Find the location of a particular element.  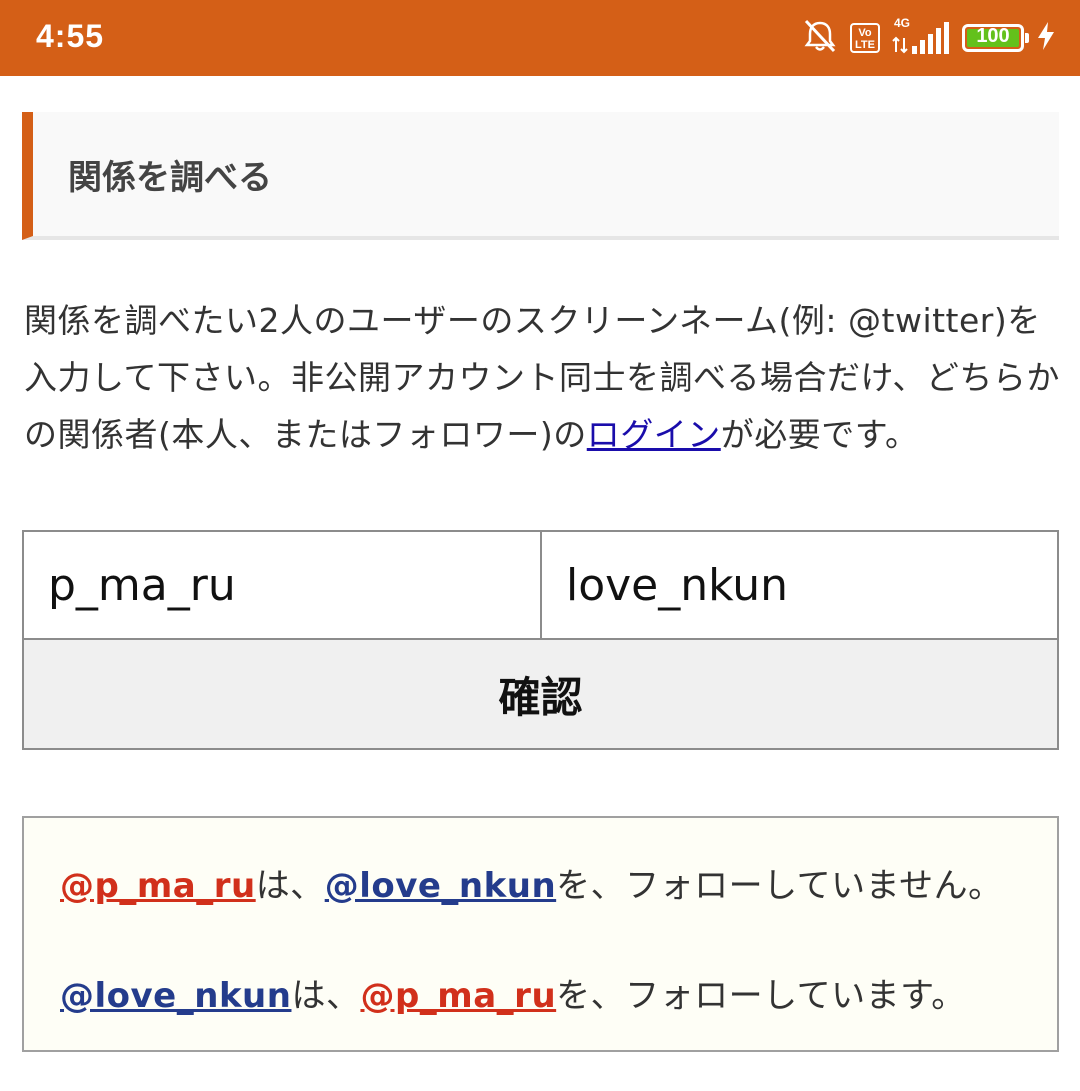

status-bar: 4:55 Vo LTE 4G 100 is located at coordinates (540, 38).